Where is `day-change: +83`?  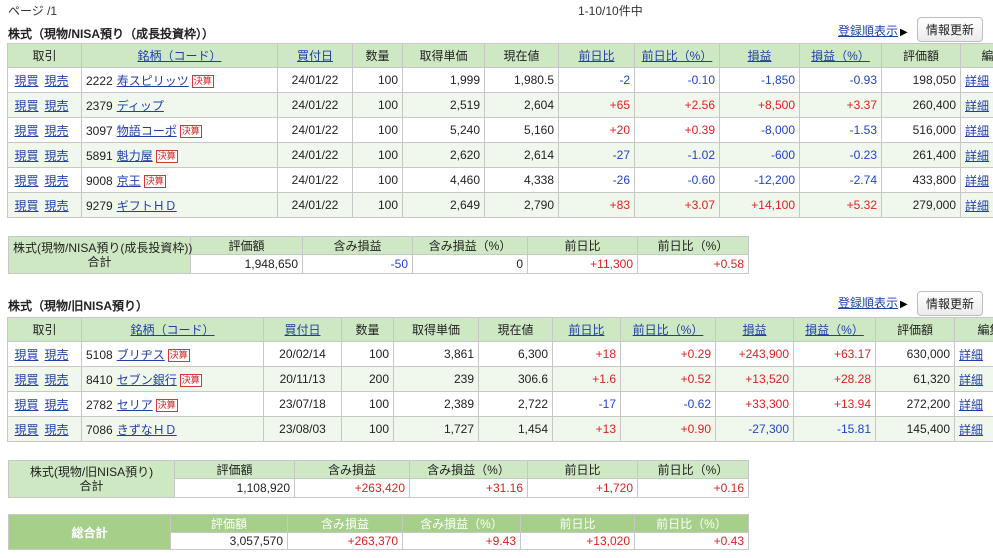 day-change: +83 is located at coordinates (596, 205).